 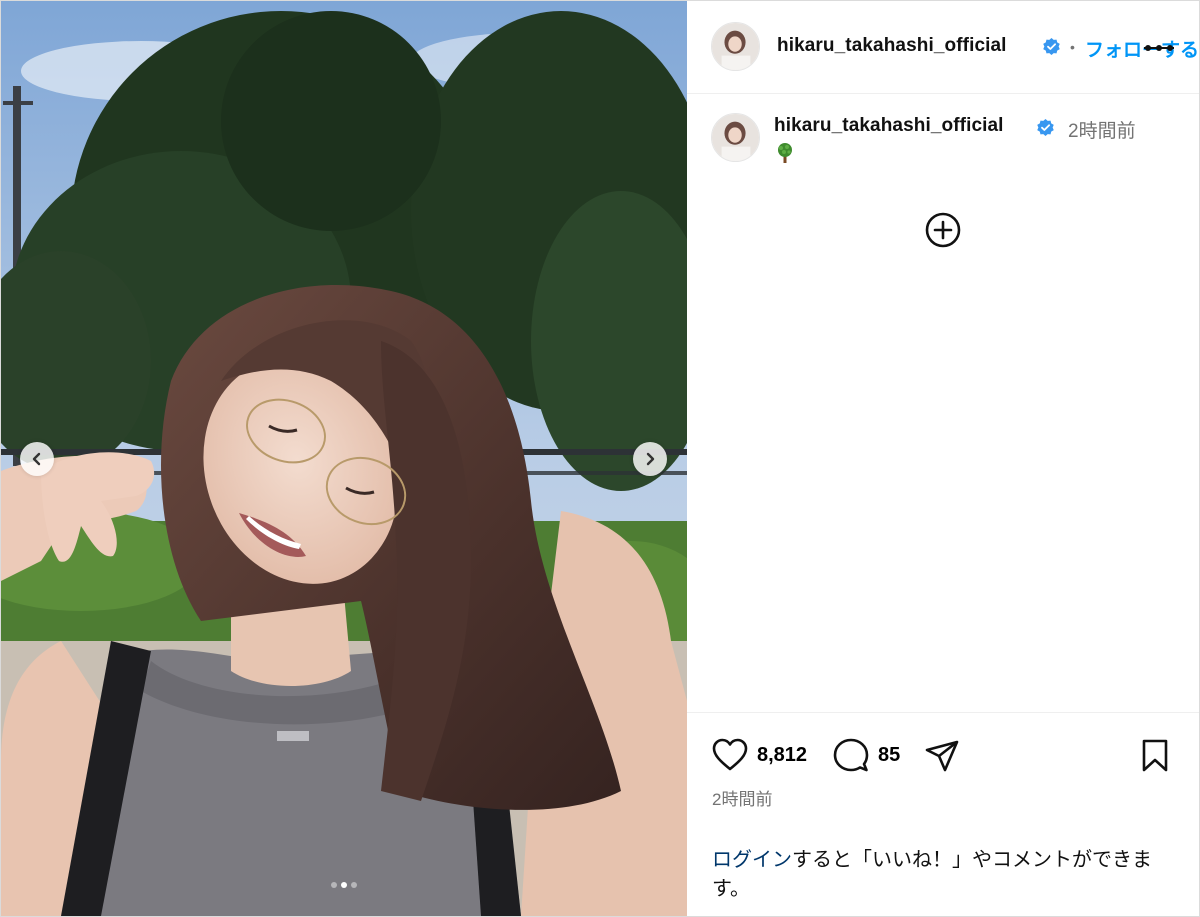 What do you see at coordinates (735, 137) in the screenshot?
I see `caption-avatar` at bounding box center [735, 137].